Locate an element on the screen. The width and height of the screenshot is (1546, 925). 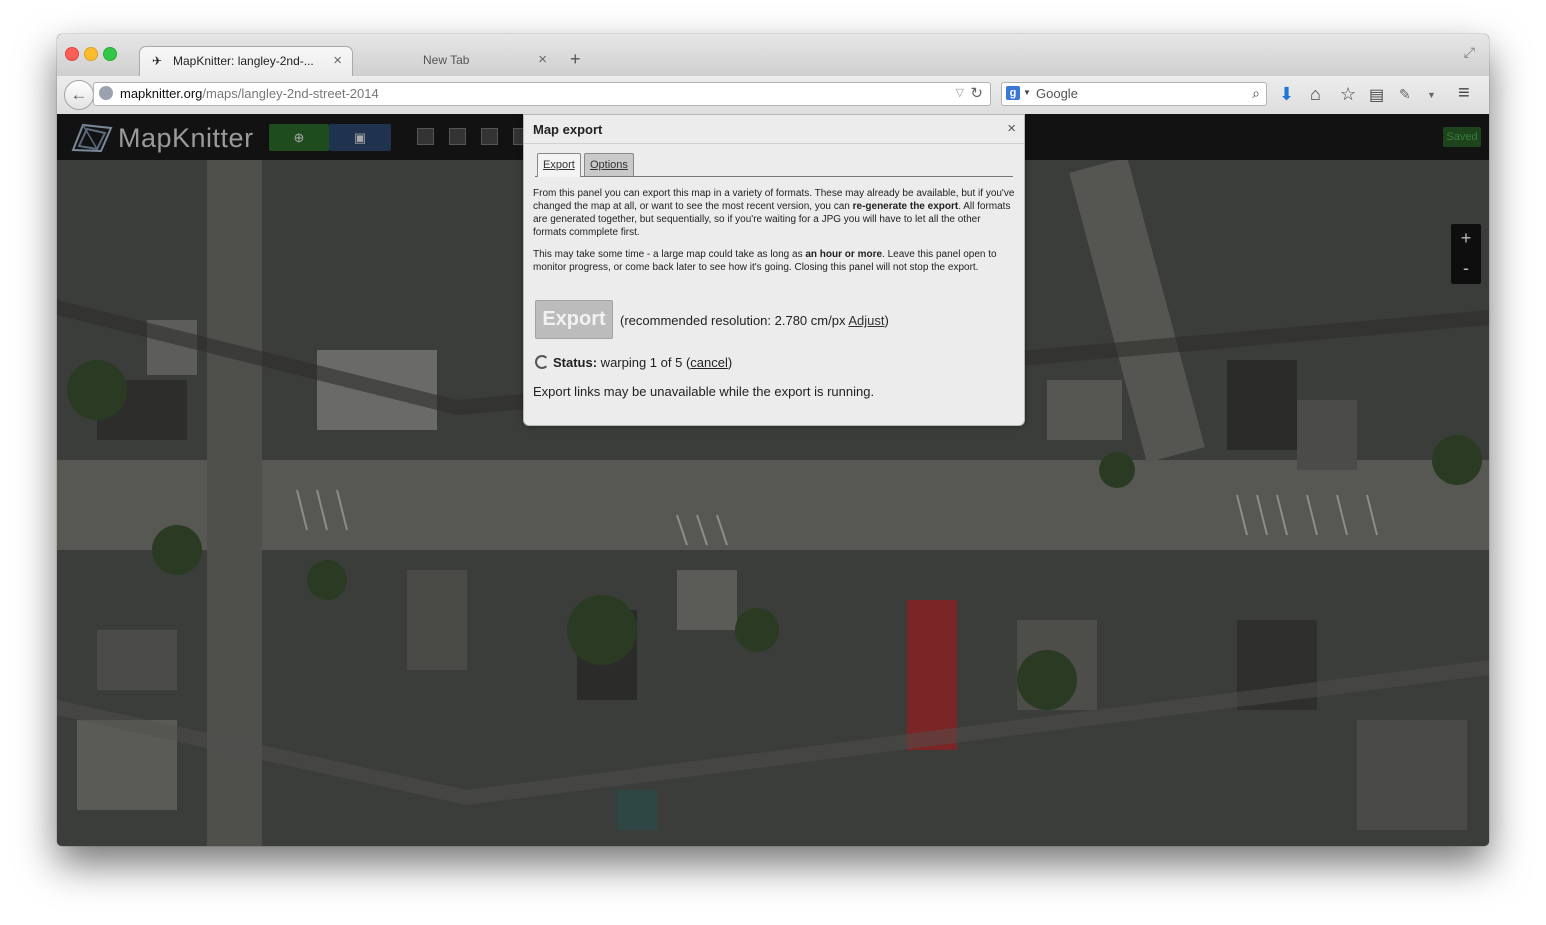
download-icon: ⬇ is located at coordinates (1286, 94).